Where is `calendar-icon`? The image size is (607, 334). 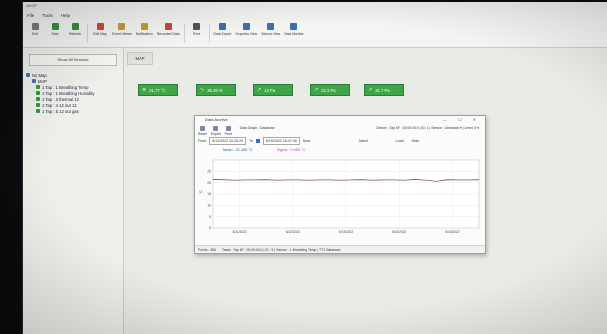 calendar-icon is located at coordinates (257, 141).